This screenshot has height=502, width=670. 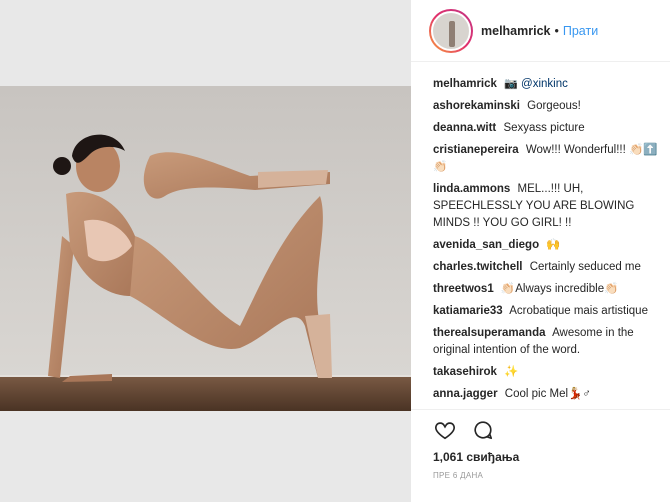 I want to click on comment-username: linda.ammons, so click(x=471, y=189).